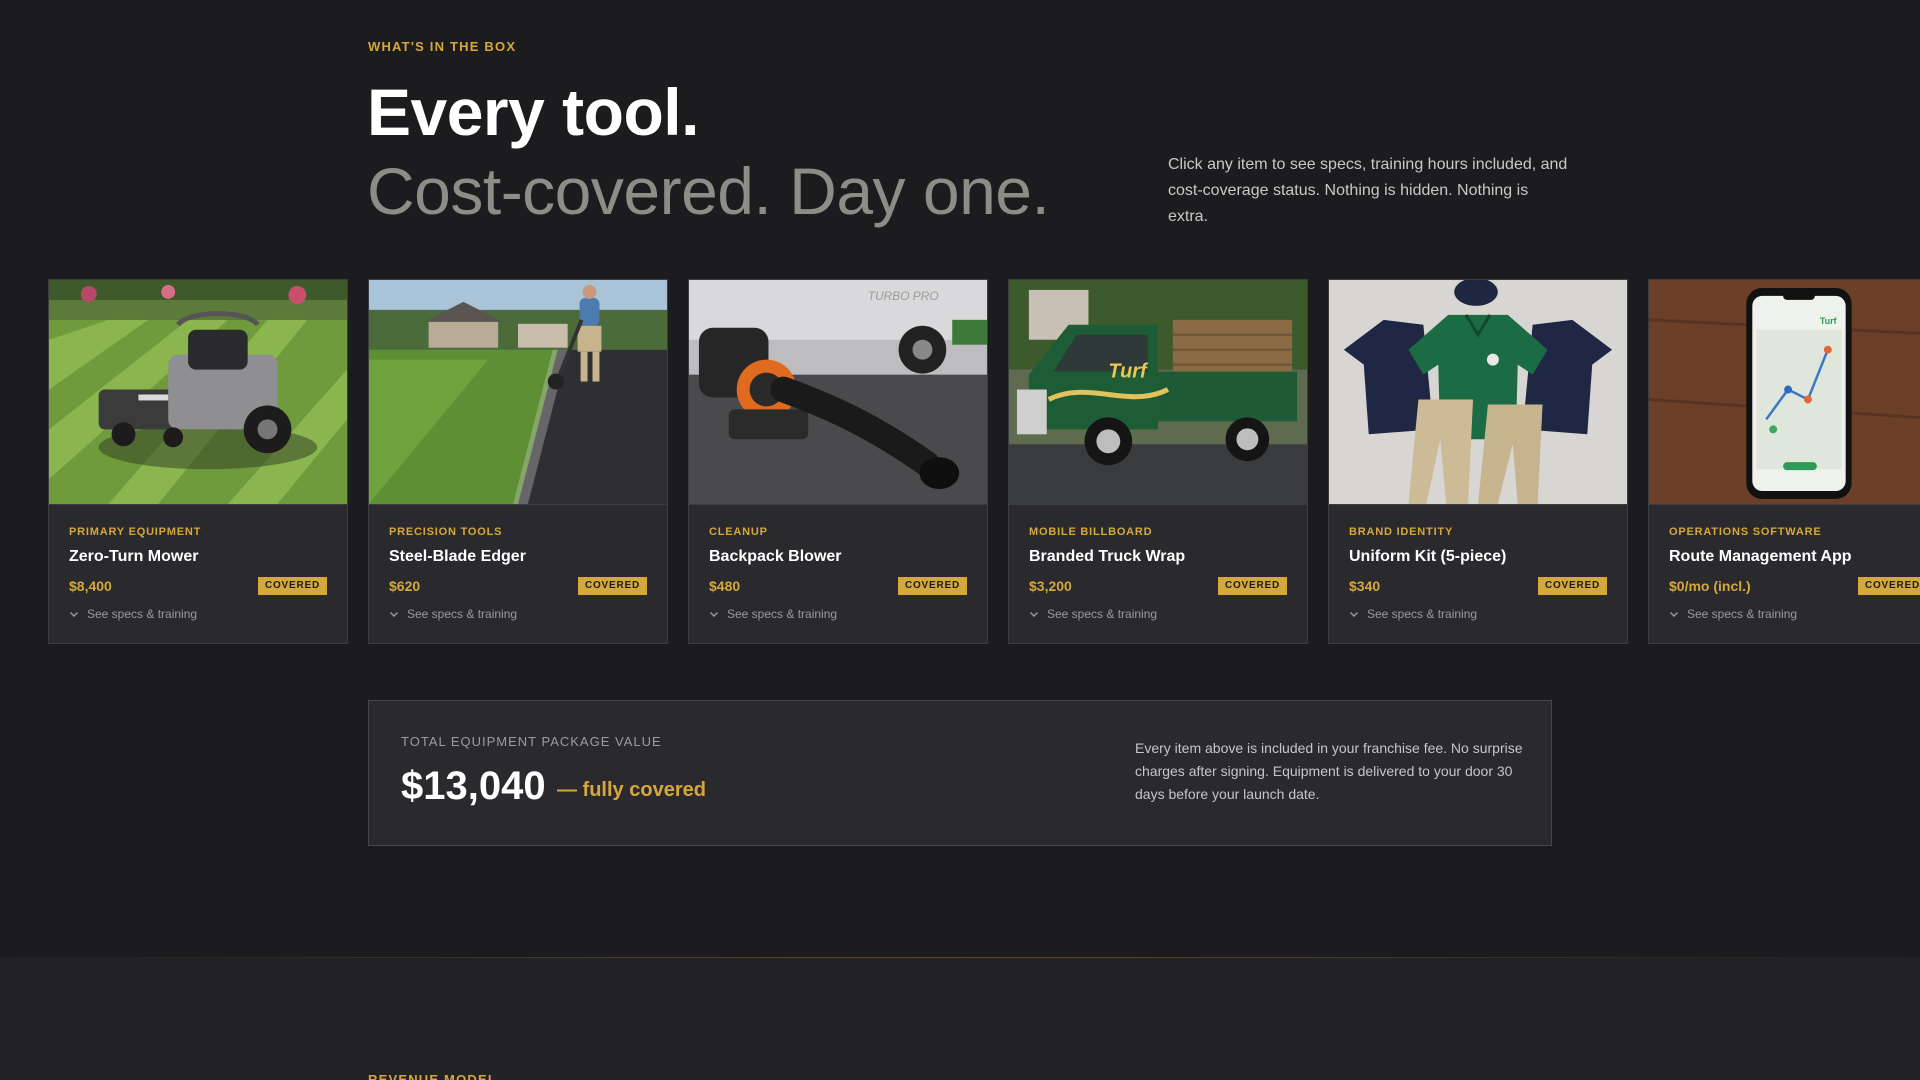 The height and width of the screenshot is (1080, 1920). I want to click on section-headline: Every tool., so click(533, 112).